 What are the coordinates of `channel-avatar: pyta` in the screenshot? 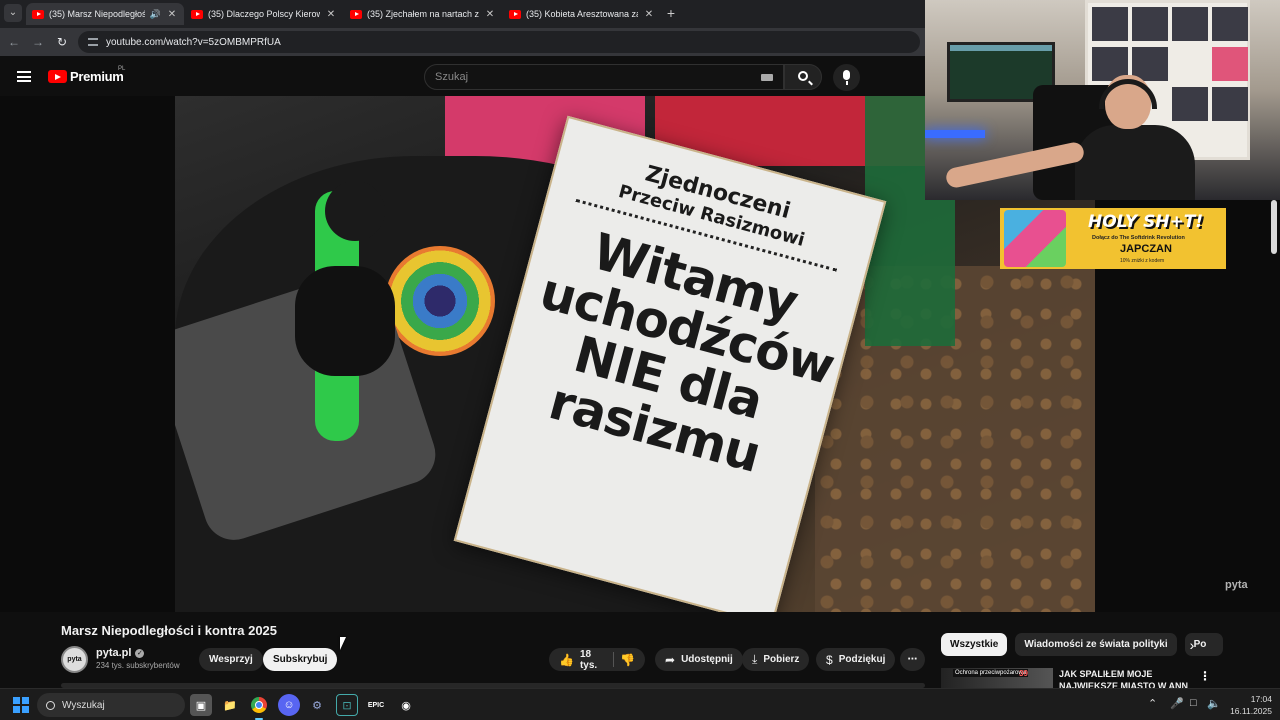 It's located at (74, 659).